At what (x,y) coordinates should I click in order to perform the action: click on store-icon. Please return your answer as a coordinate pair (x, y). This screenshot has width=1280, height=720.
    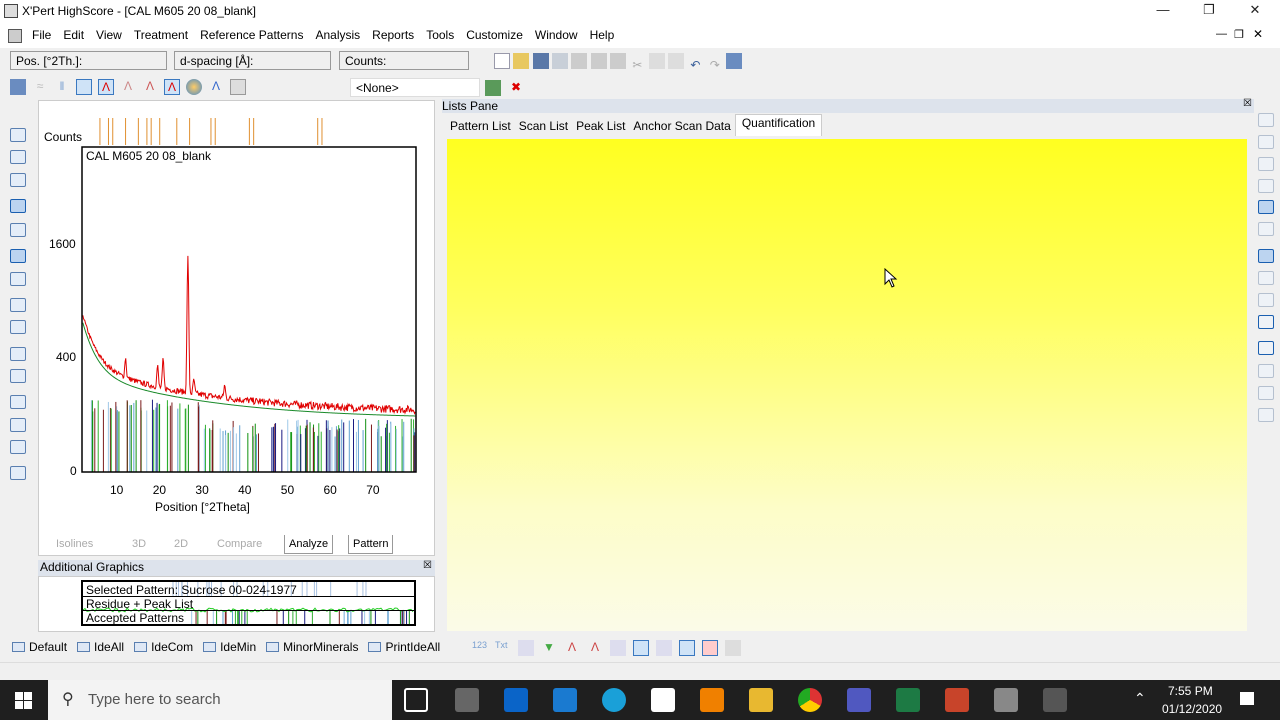
    Looking at the image, I should click on (663, 700).